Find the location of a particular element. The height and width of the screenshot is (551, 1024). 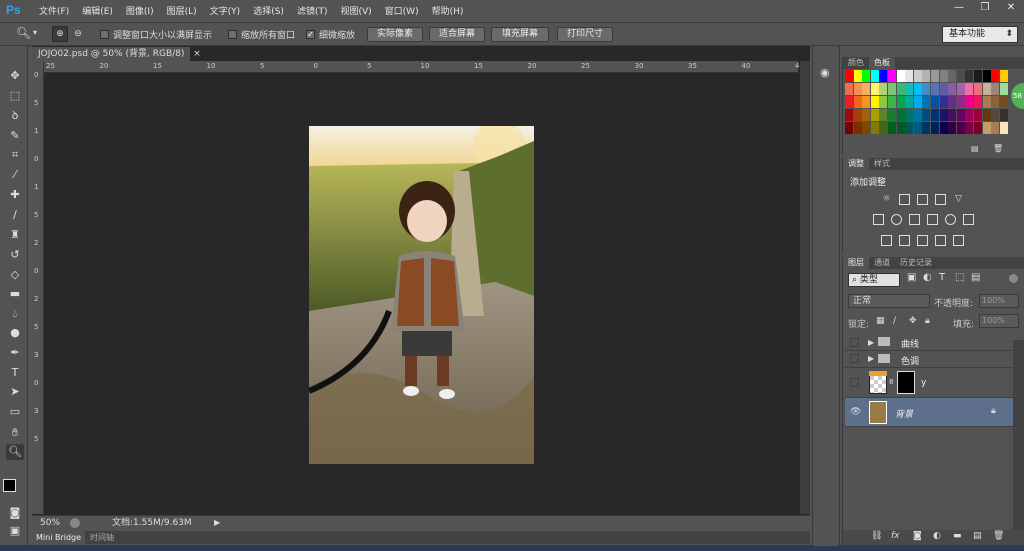

photo-filter-icon is located at coordinates (932, 219).